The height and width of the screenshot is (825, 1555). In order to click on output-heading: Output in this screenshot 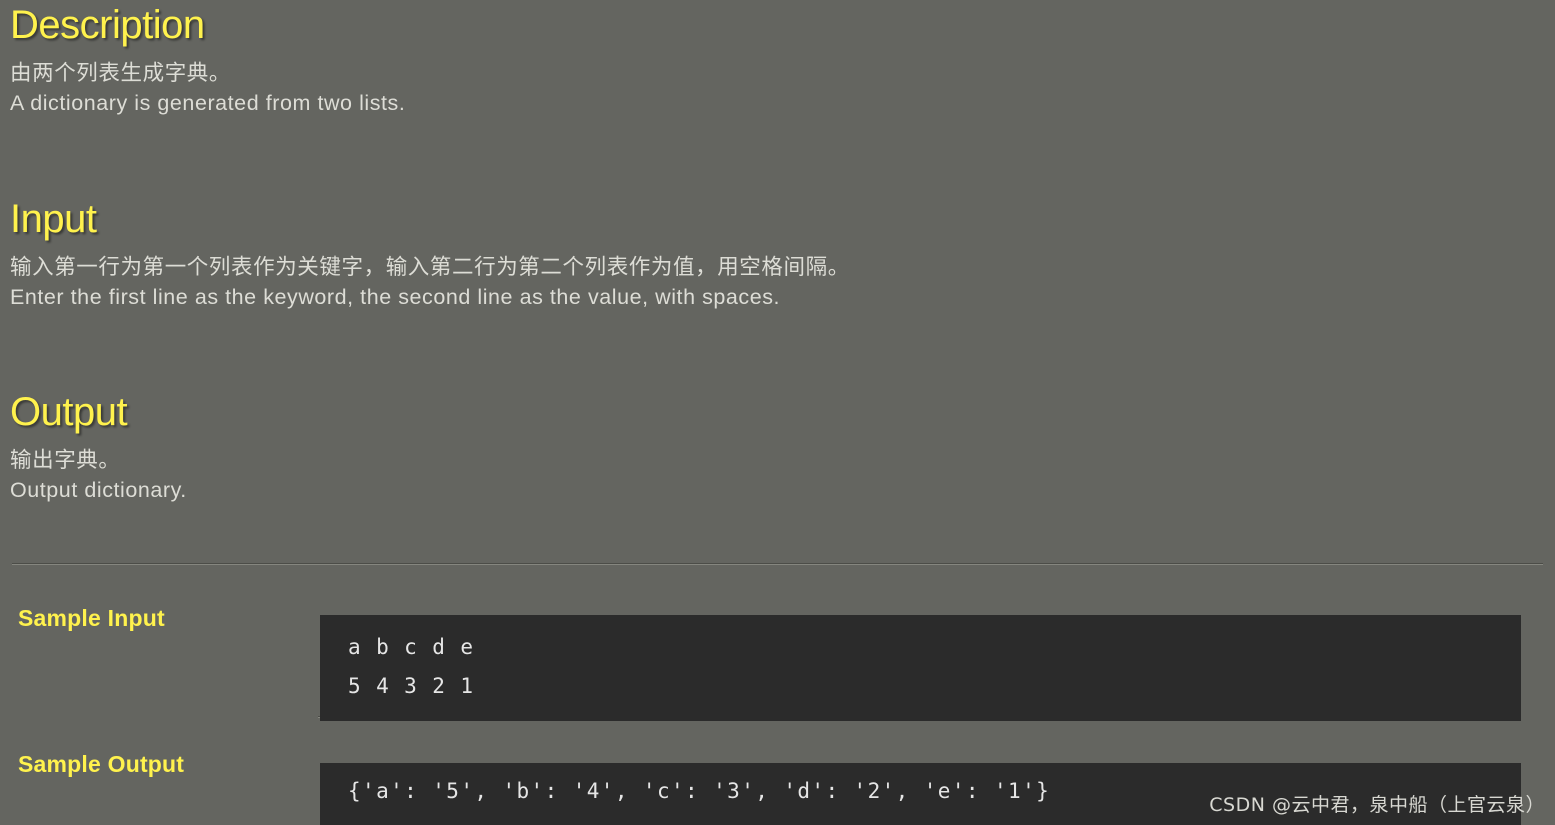, I will do `click(69, 412)`.